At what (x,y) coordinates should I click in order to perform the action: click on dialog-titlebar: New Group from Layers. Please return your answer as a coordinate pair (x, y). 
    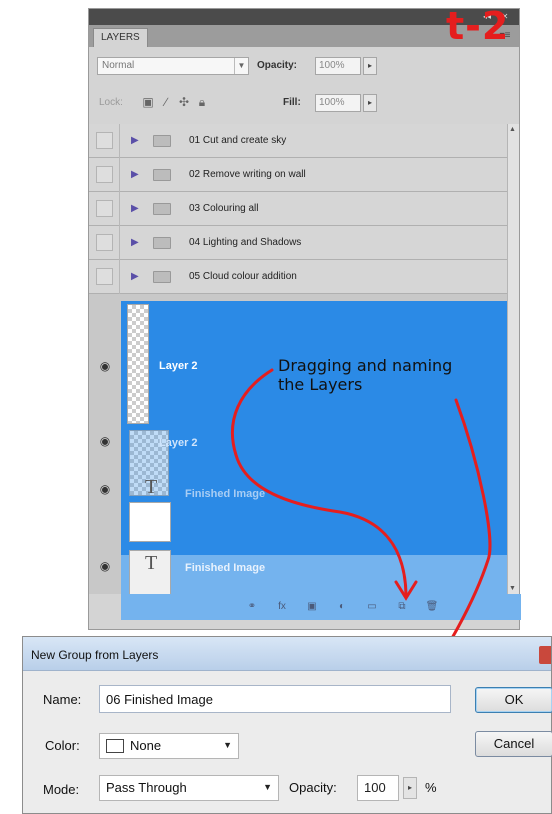
    Looking at the image, I should click on (287, 654).